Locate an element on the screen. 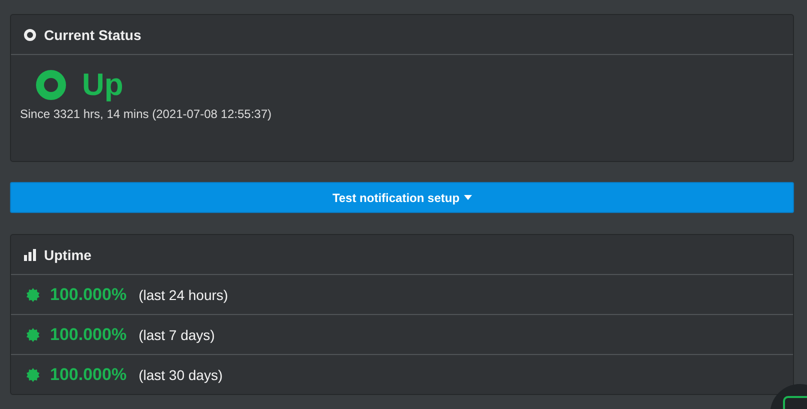 The image size is (807, 409). card-title: Current Status is located at coordinates (93, 34).